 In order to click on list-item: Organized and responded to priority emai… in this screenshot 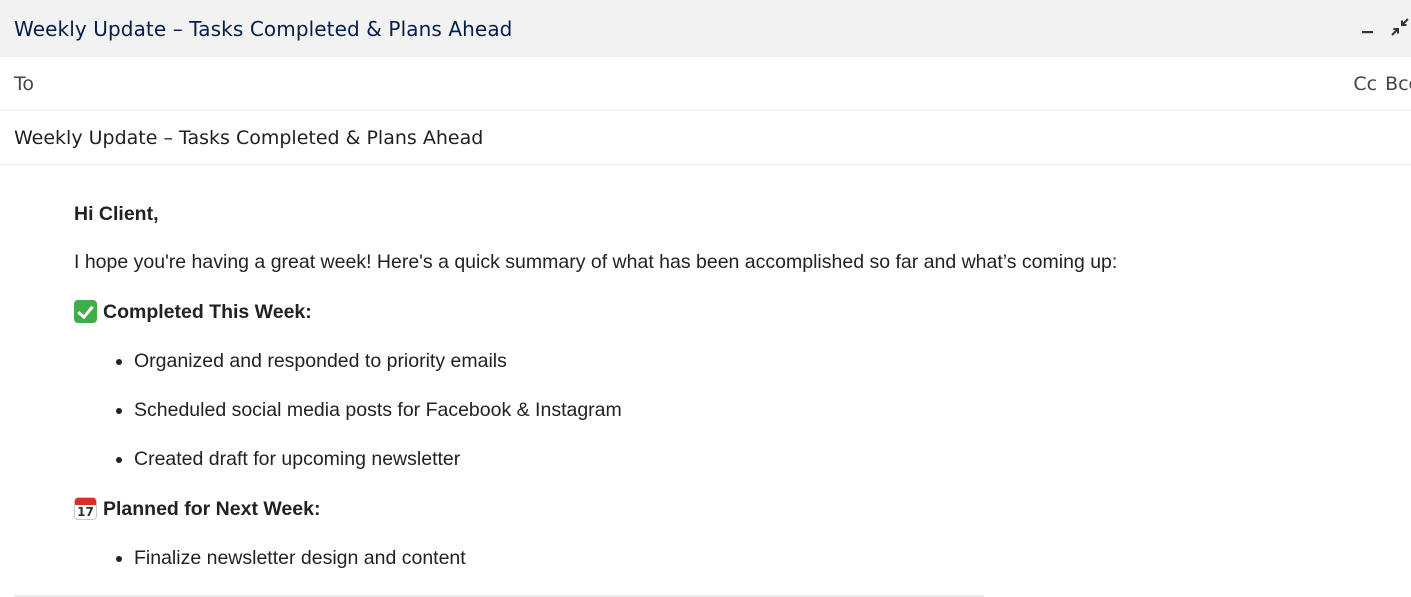, I will do `click(772, 361)`.